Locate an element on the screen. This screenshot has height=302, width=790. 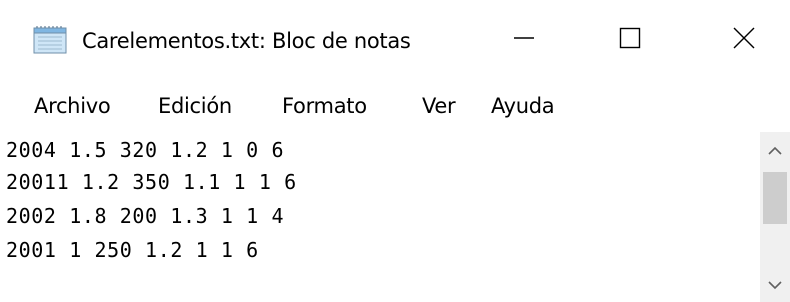
chevron-down-icon is located at coordinates (775, 284).